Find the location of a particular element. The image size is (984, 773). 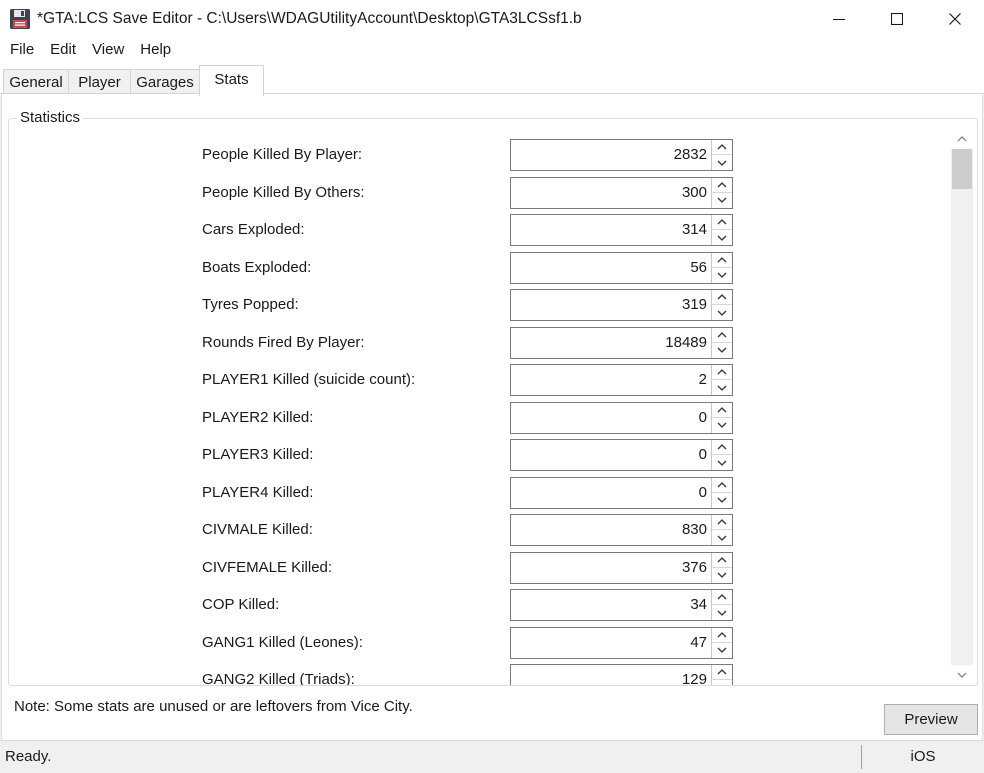

tab-garages: Garages is located at coordinates (165, 82).